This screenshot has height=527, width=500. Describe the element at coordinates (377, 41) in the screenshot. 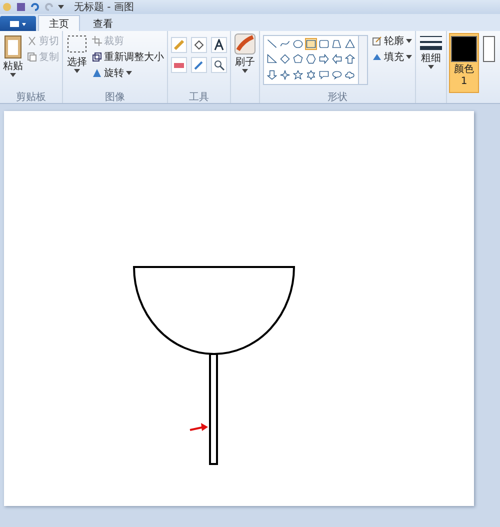

I see `outline-pen-icon` at that location.